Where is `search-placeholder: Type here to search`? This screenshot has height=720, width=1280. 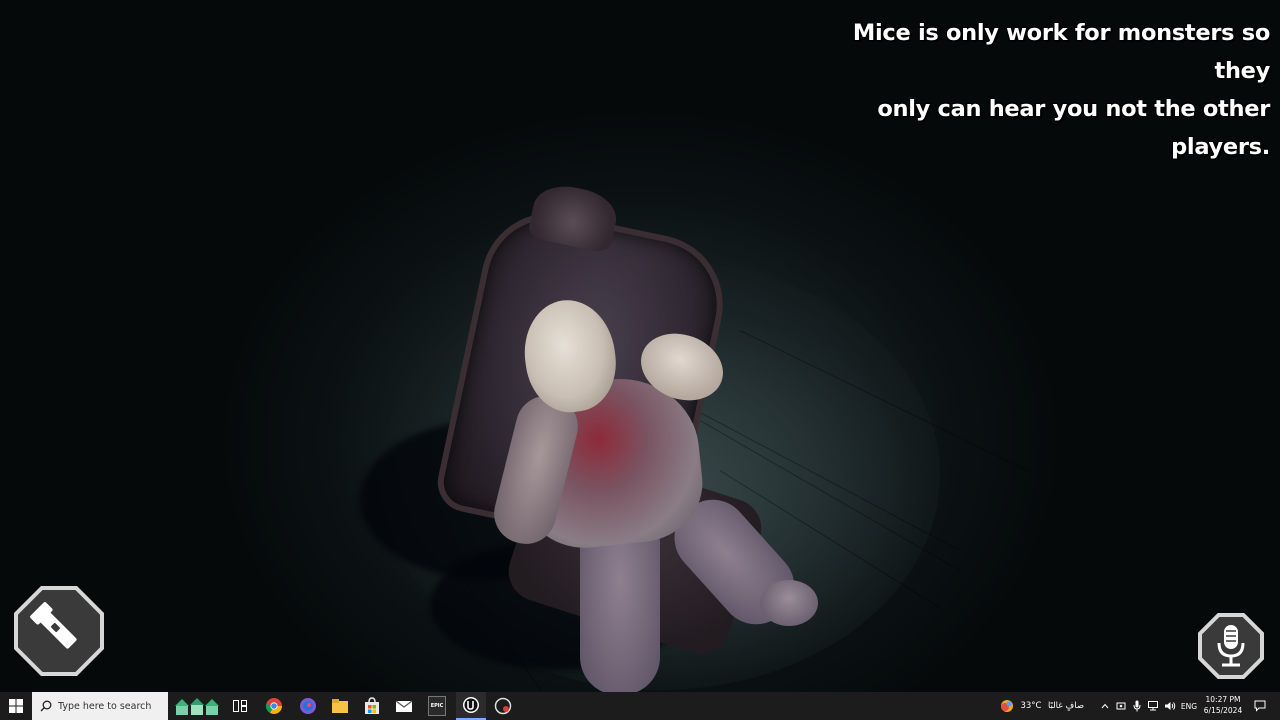
search-placeholder: Type here to search is located at coordinates (105, 706).